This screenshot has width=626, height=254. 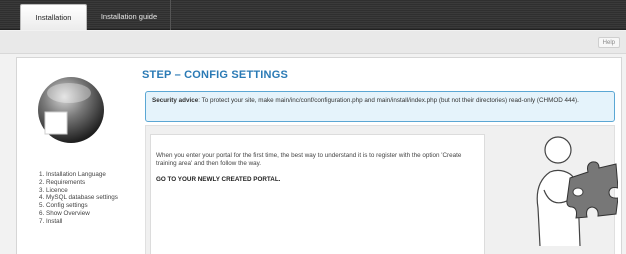 I want to click on page-title: STEP – CONFIG SETTINGS, so click(x=215, y=75).